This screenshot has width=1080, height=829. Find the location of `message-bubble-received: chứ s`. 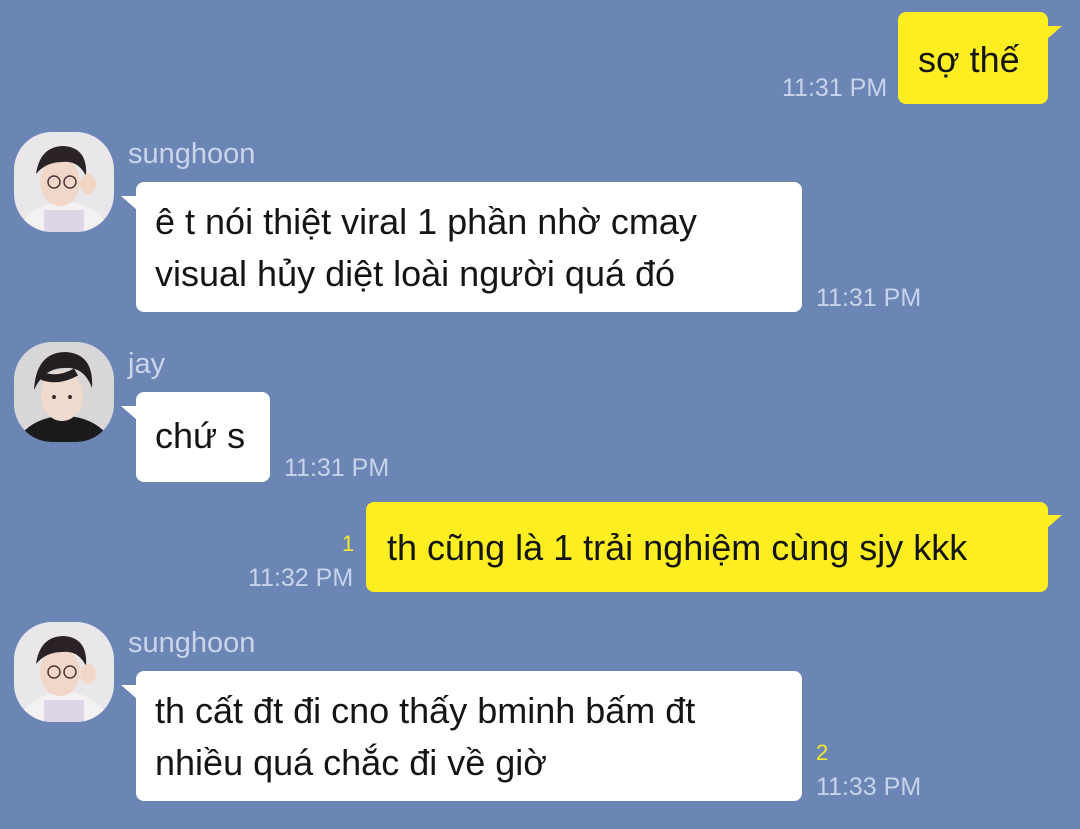

message-bubble-received: chứ s is located at coordinates (203, 437).